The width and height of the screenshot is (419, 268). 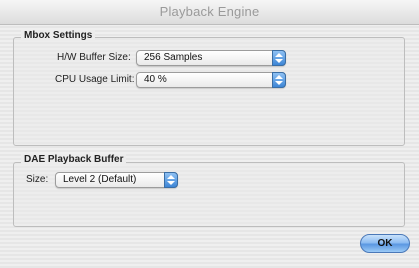 I want to click on ok-button: OK, so click(x=385, y=243).